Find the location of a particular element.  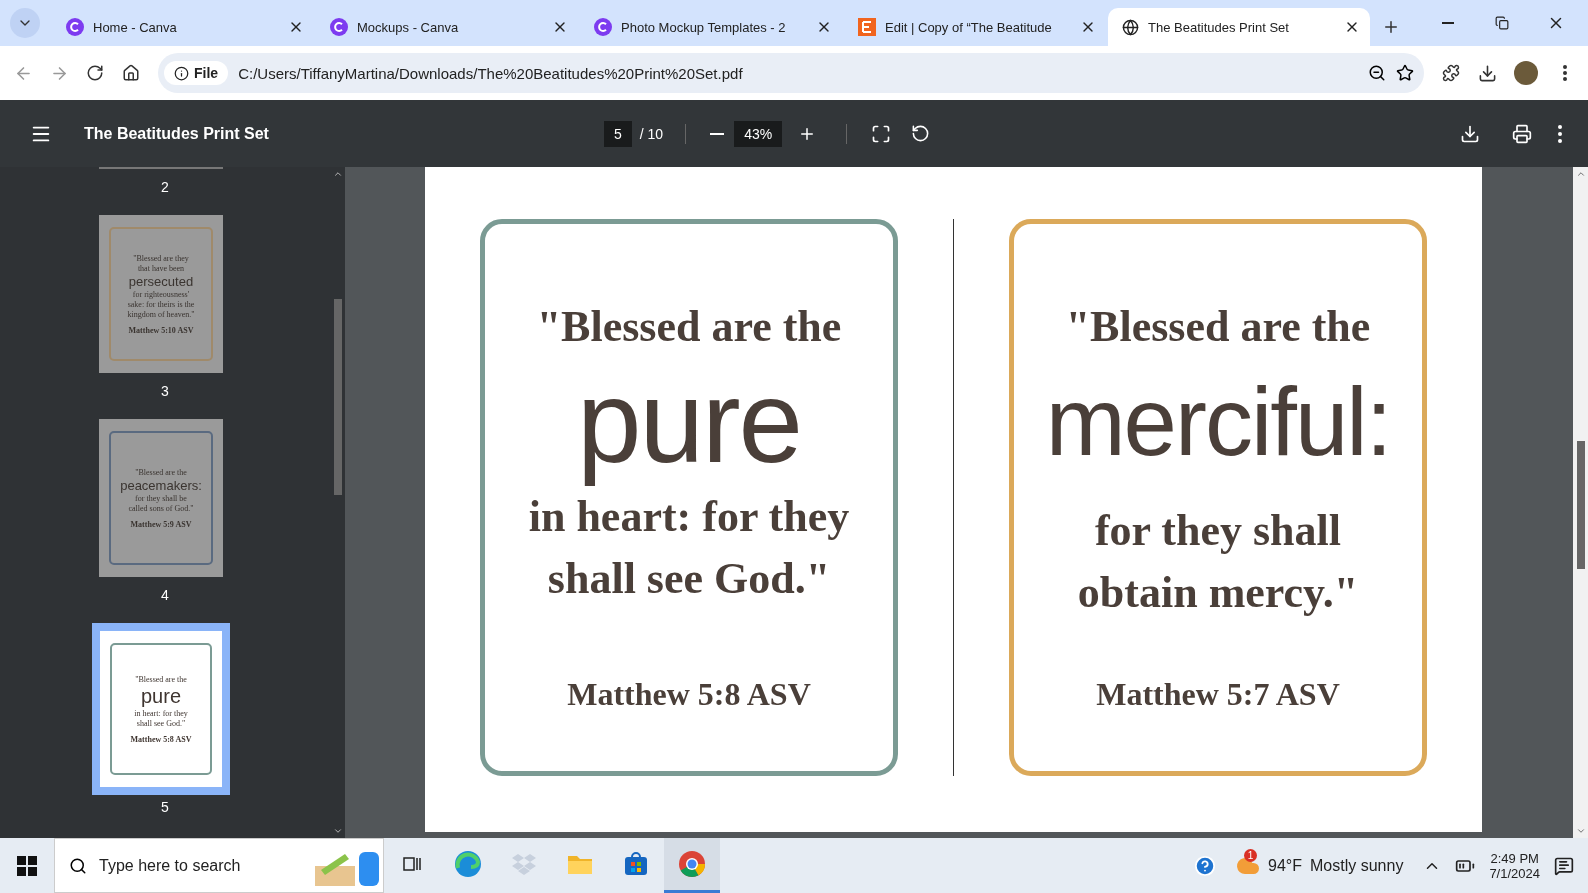

page-thumbnail: "Blessed are the peacemakers: for they shall be called sons of God." Matthew 5:9 ASV is located at coordinates (161, 498).